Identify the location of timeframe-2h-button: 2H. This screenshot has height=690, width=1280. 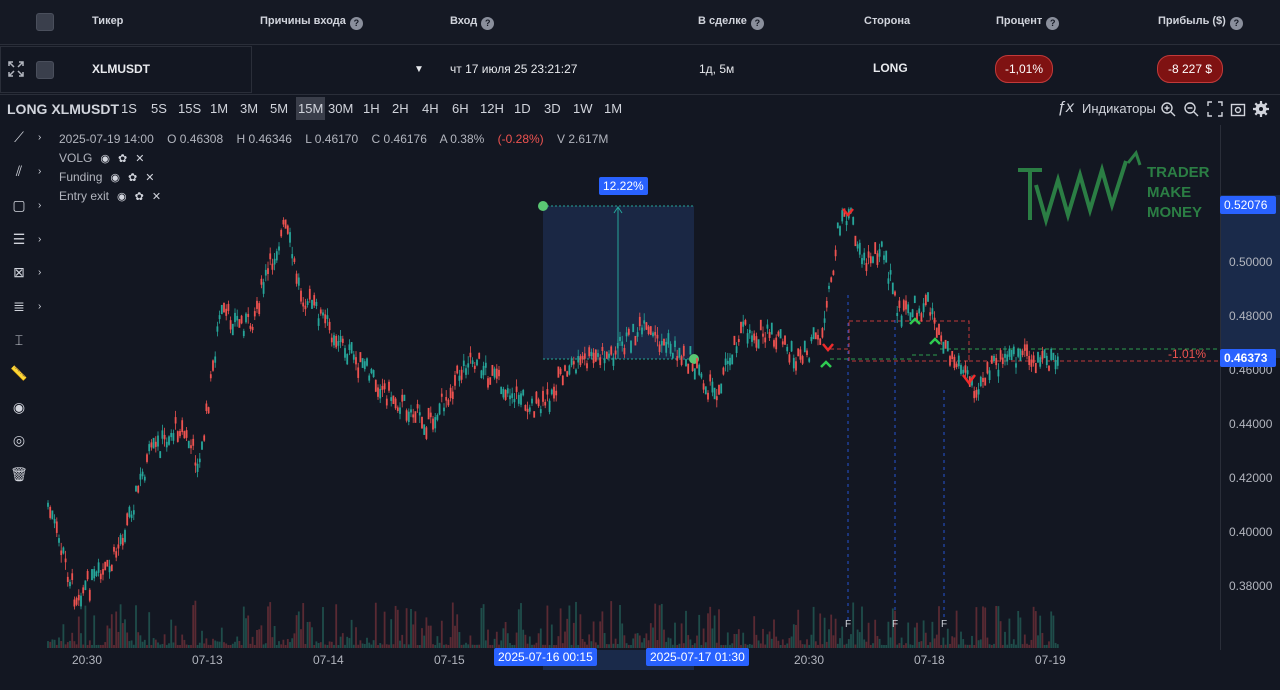
(400, 108).